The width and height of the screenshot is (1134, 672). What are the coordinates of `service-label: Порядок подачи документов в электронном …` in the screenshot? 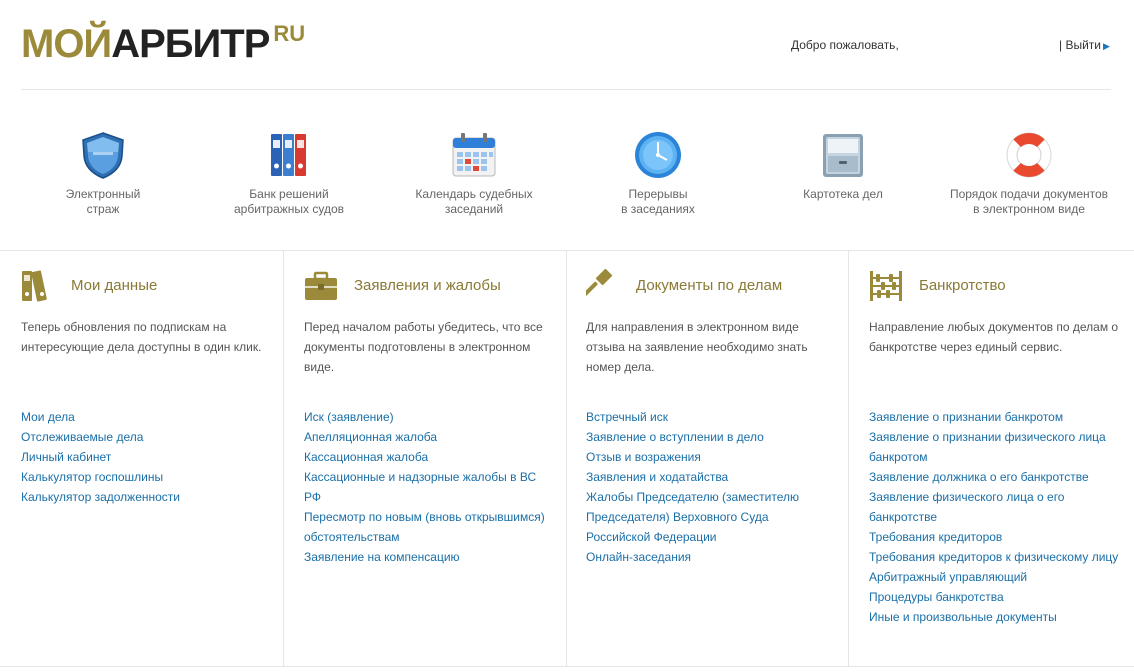 It's located at (1029, 201).